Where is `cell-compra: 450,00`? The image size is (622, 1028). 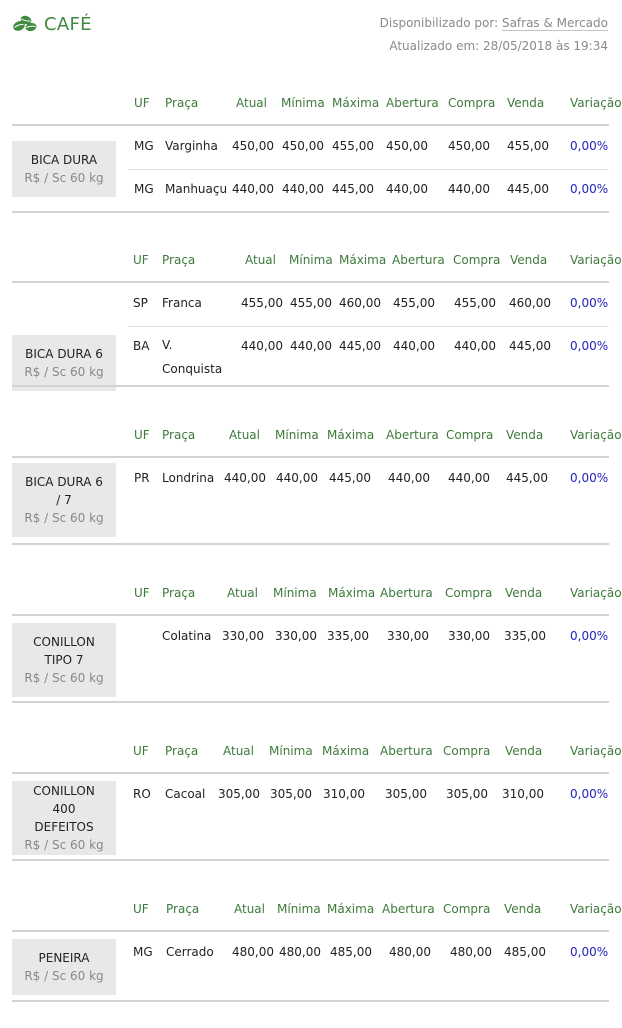 cell-compra: 450,00 is located at coordinates (469, 146).